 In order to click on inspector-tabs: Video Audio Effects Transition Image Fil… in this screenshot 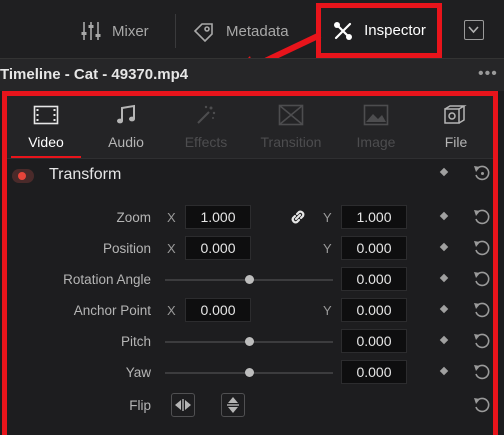, I will do `click(250, 127)`.